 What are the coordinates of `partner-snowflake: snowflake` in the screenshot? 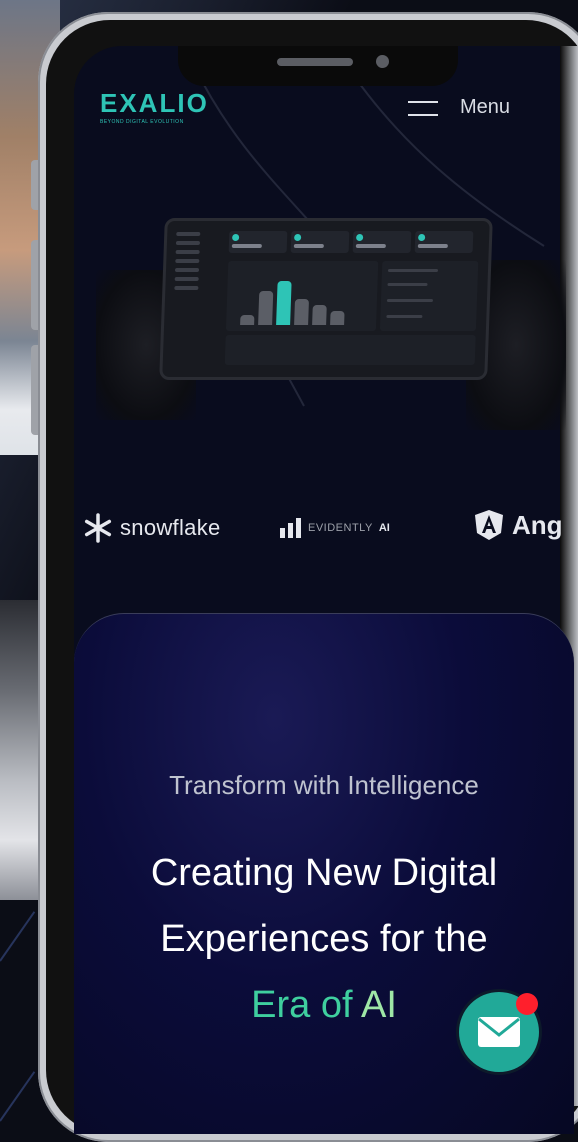 It's located at (151, 528).